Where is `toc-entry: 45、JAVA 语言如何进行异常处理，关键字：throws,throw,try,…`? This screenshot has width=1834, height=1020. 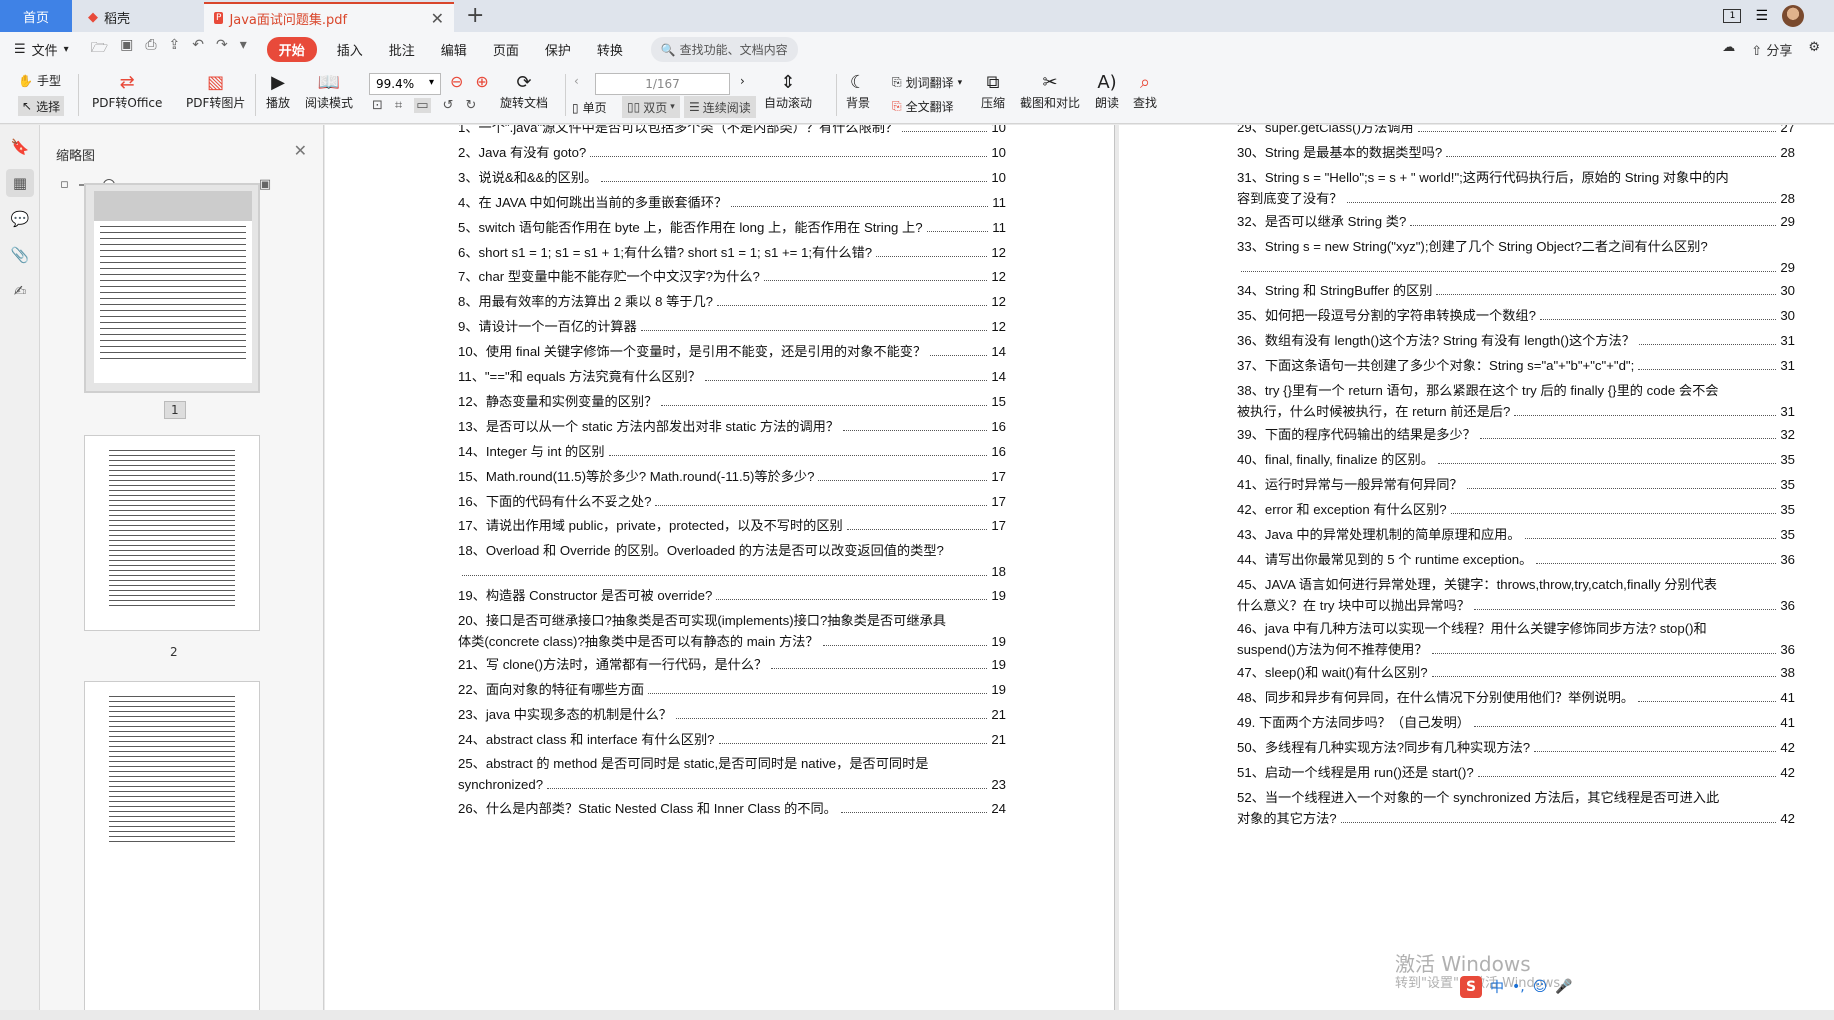
toc-entry: 45、JAVA 语言如何进行异常处理，关键字：throws,throw,try,… is located at coordinates (1516, 595).